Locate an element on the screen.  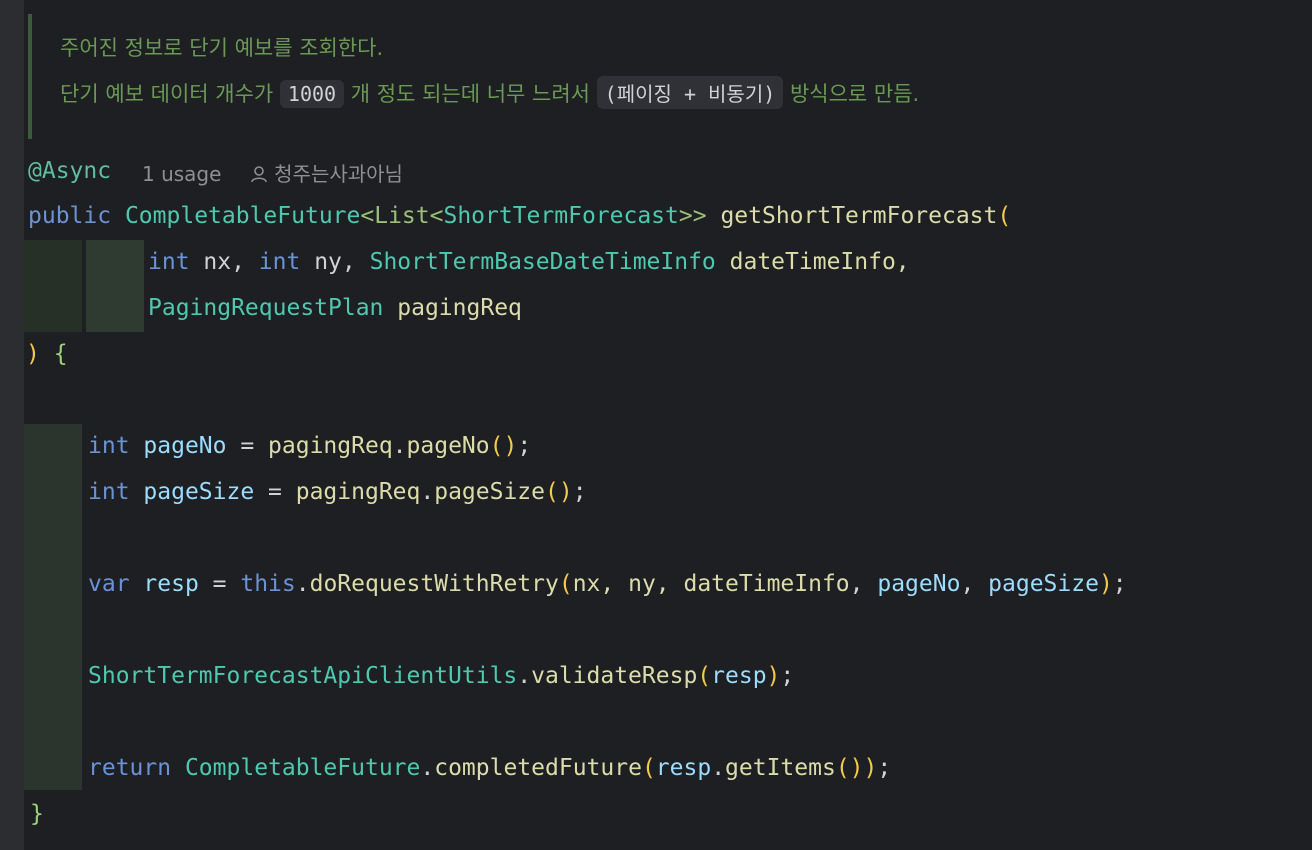
var-resp: resp is located at coordinates (170, 584).